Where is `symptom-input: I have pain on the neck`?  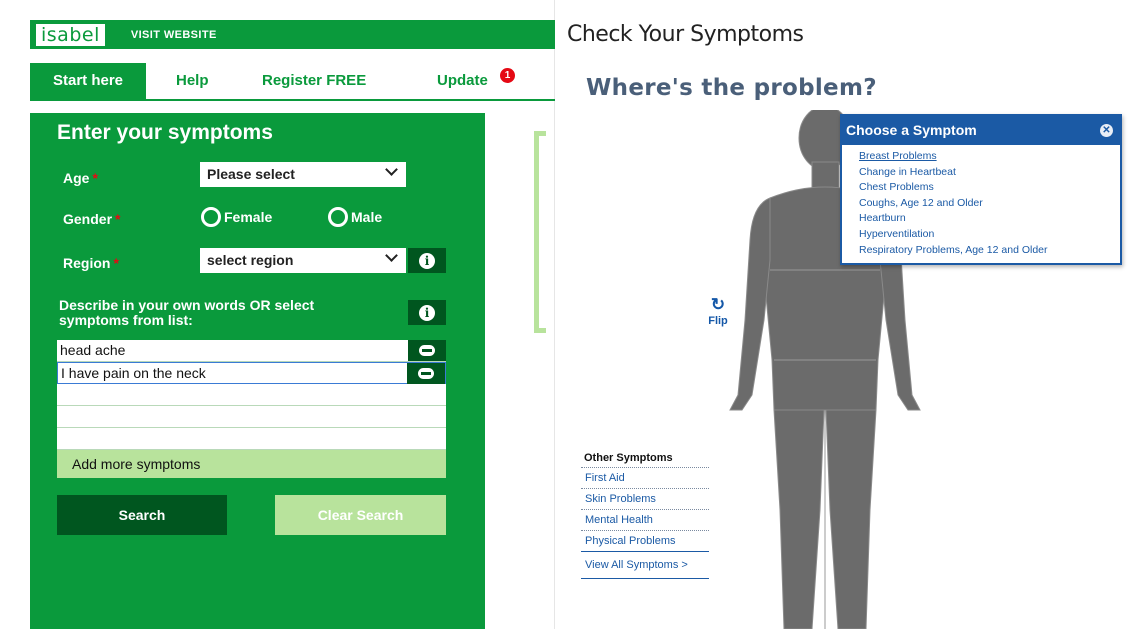
symptom-input: I have pain on the neck is located at coordinates (251, 373).